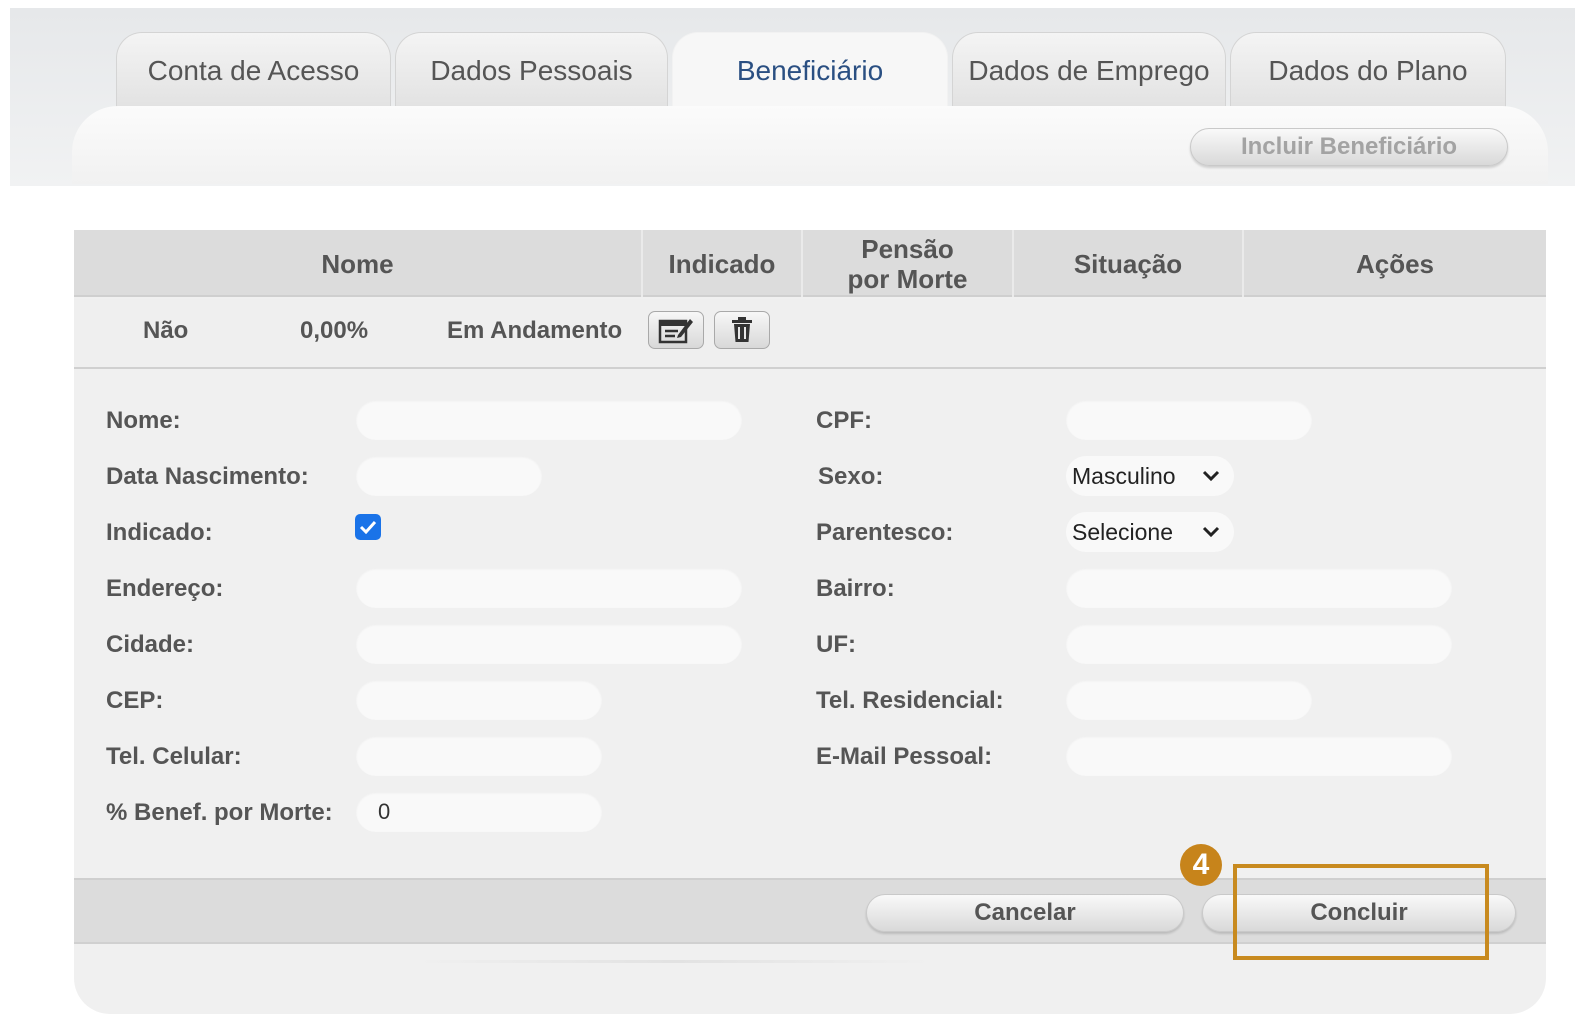 This screenshot has width=1575, height=1035. I want to click on tel-residencial-label: Tel. Residencial:, so click(910, 700).